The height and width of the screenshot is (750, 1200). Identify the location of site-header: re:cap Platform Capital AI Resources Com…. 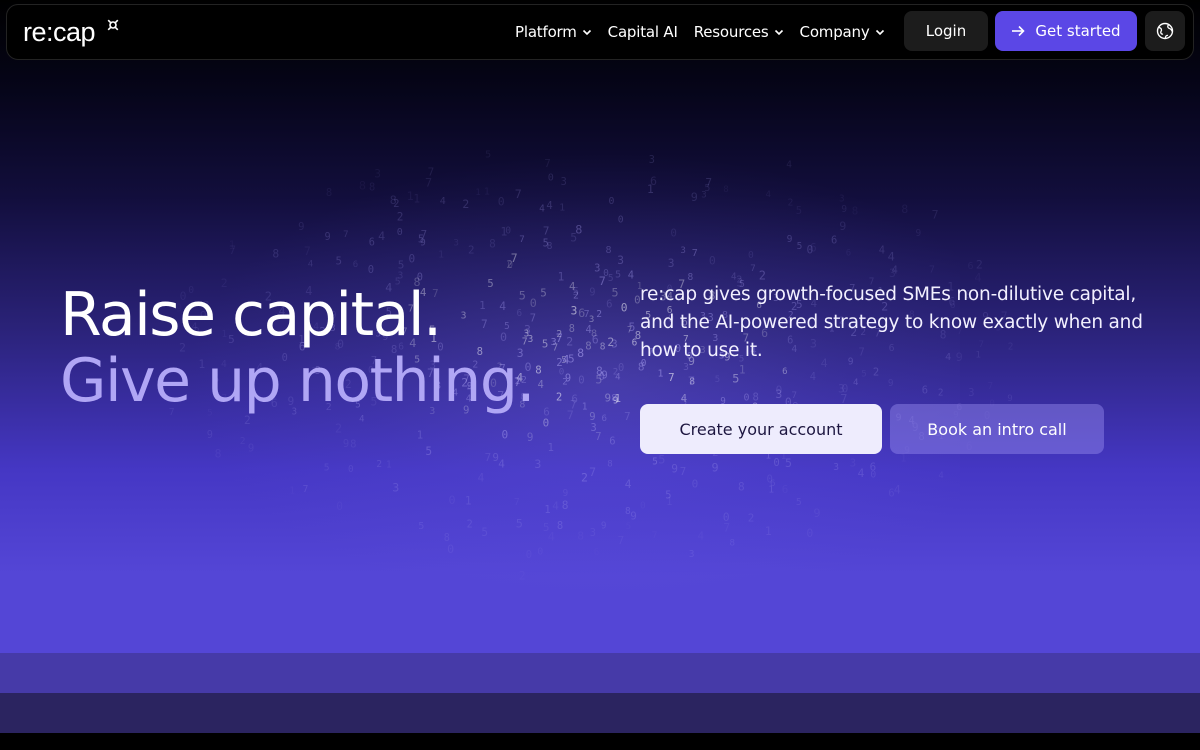
(600, 32).